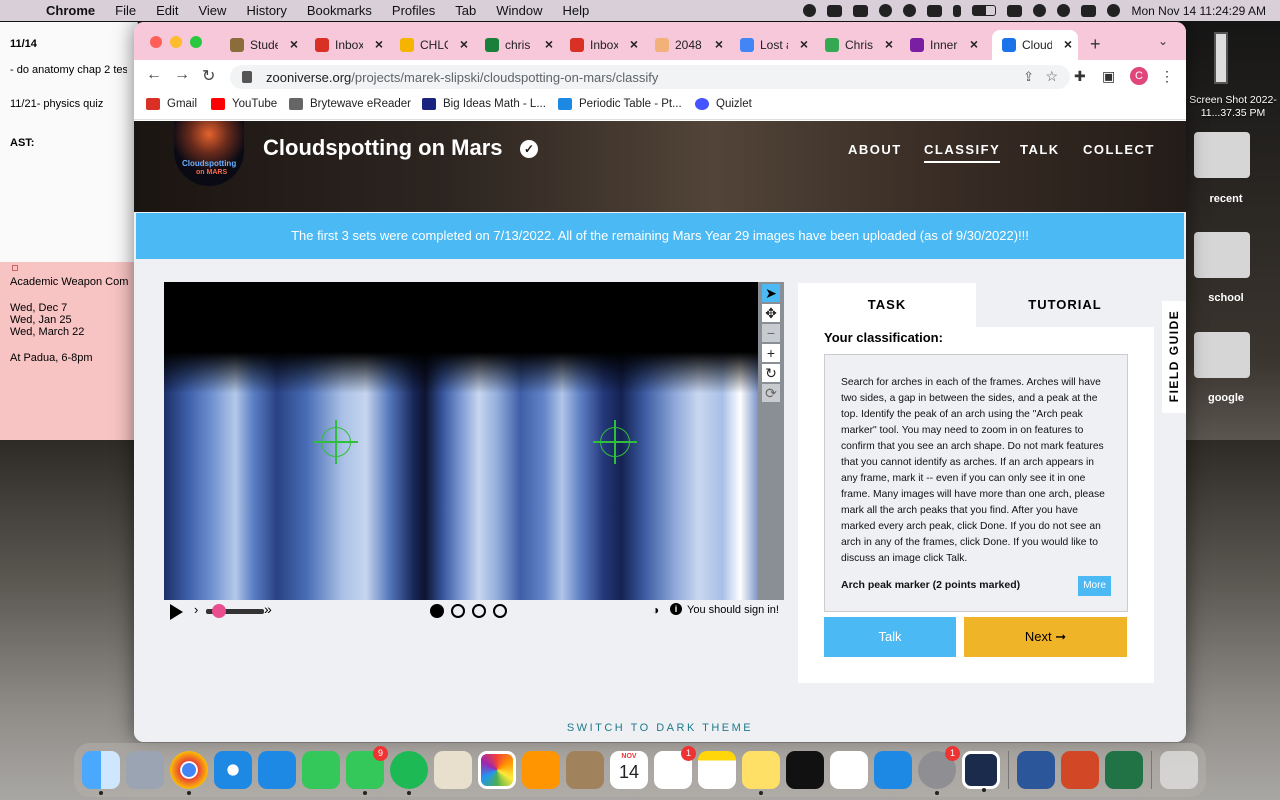  I want to click on spotify-icon, so click(409, 773).